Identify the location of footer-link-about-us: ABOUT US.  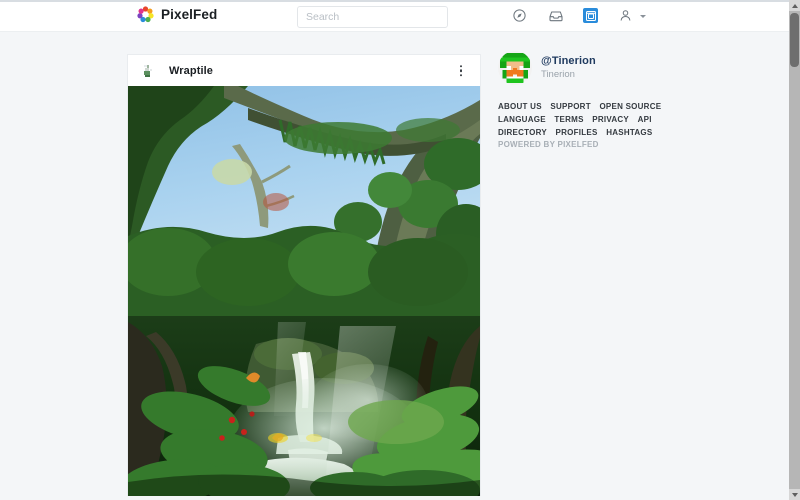
(520, 106).